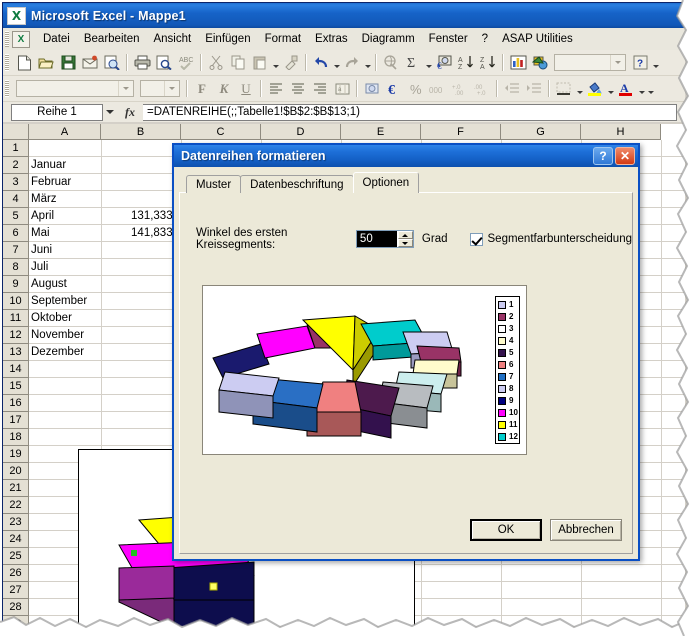  Describe the element at coordinates (65, 318) in the screenshot. I see `cell-a11: Oktober` at that location.